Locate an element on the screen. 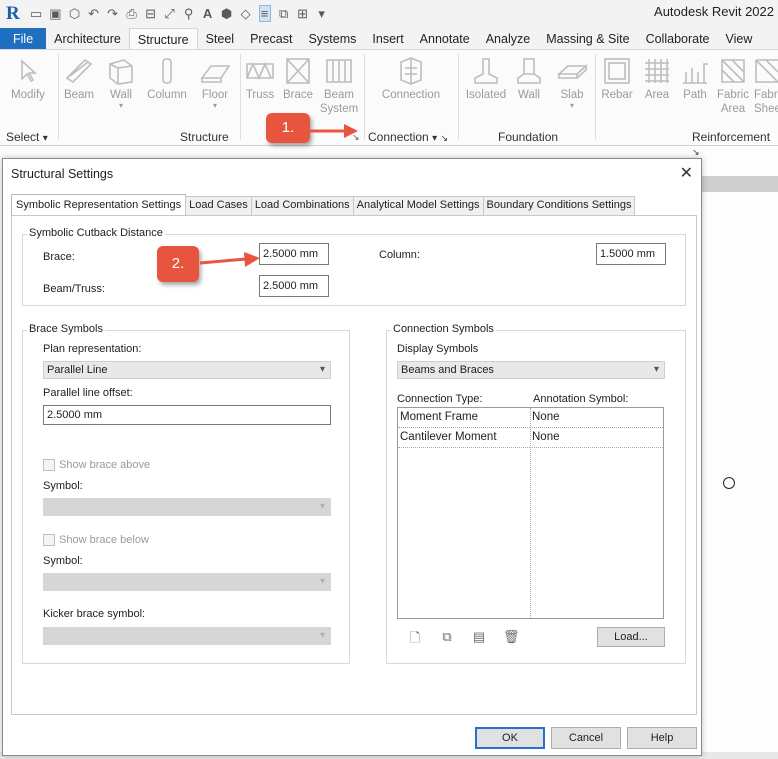 The image size is (778, 759). cutback-legend: Symbolic Cutback Distance is located at coordinates (96, 233).